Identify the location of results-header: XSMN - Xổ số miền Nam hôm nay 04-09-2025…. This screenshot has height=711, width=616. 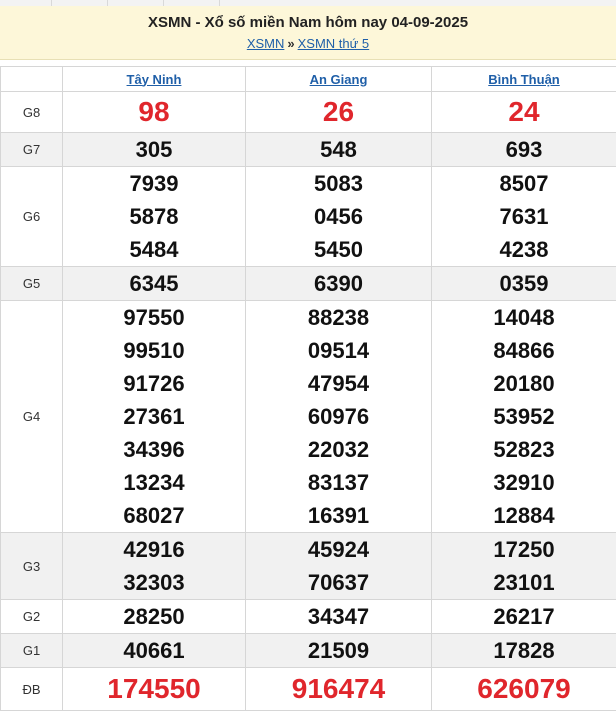
(308, 33).